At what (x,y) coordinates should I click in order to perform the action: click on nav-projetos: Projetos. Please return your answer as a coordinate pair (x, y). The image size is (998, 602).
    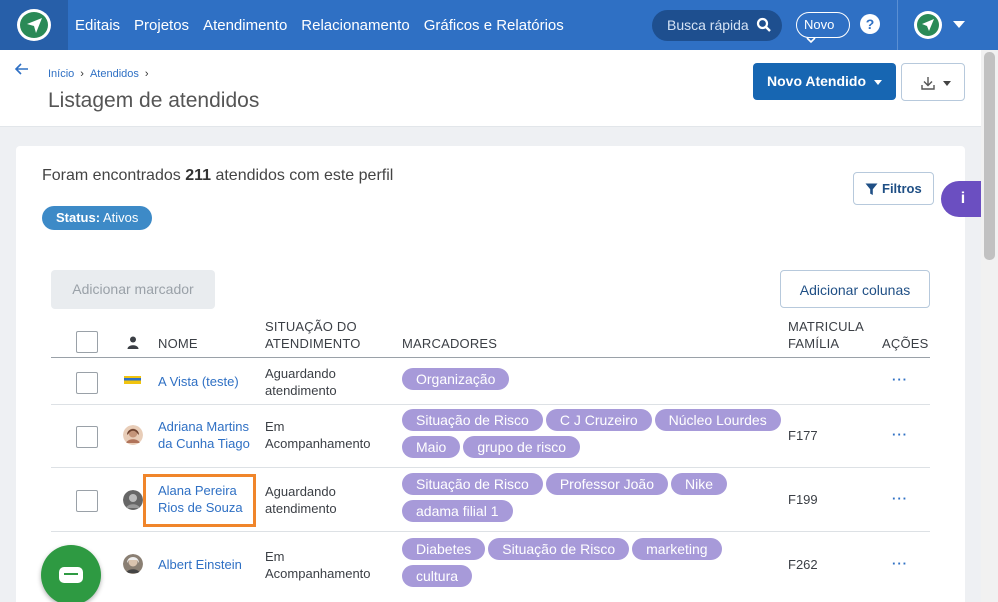
    Looking at the image, I should click on (161, 25).